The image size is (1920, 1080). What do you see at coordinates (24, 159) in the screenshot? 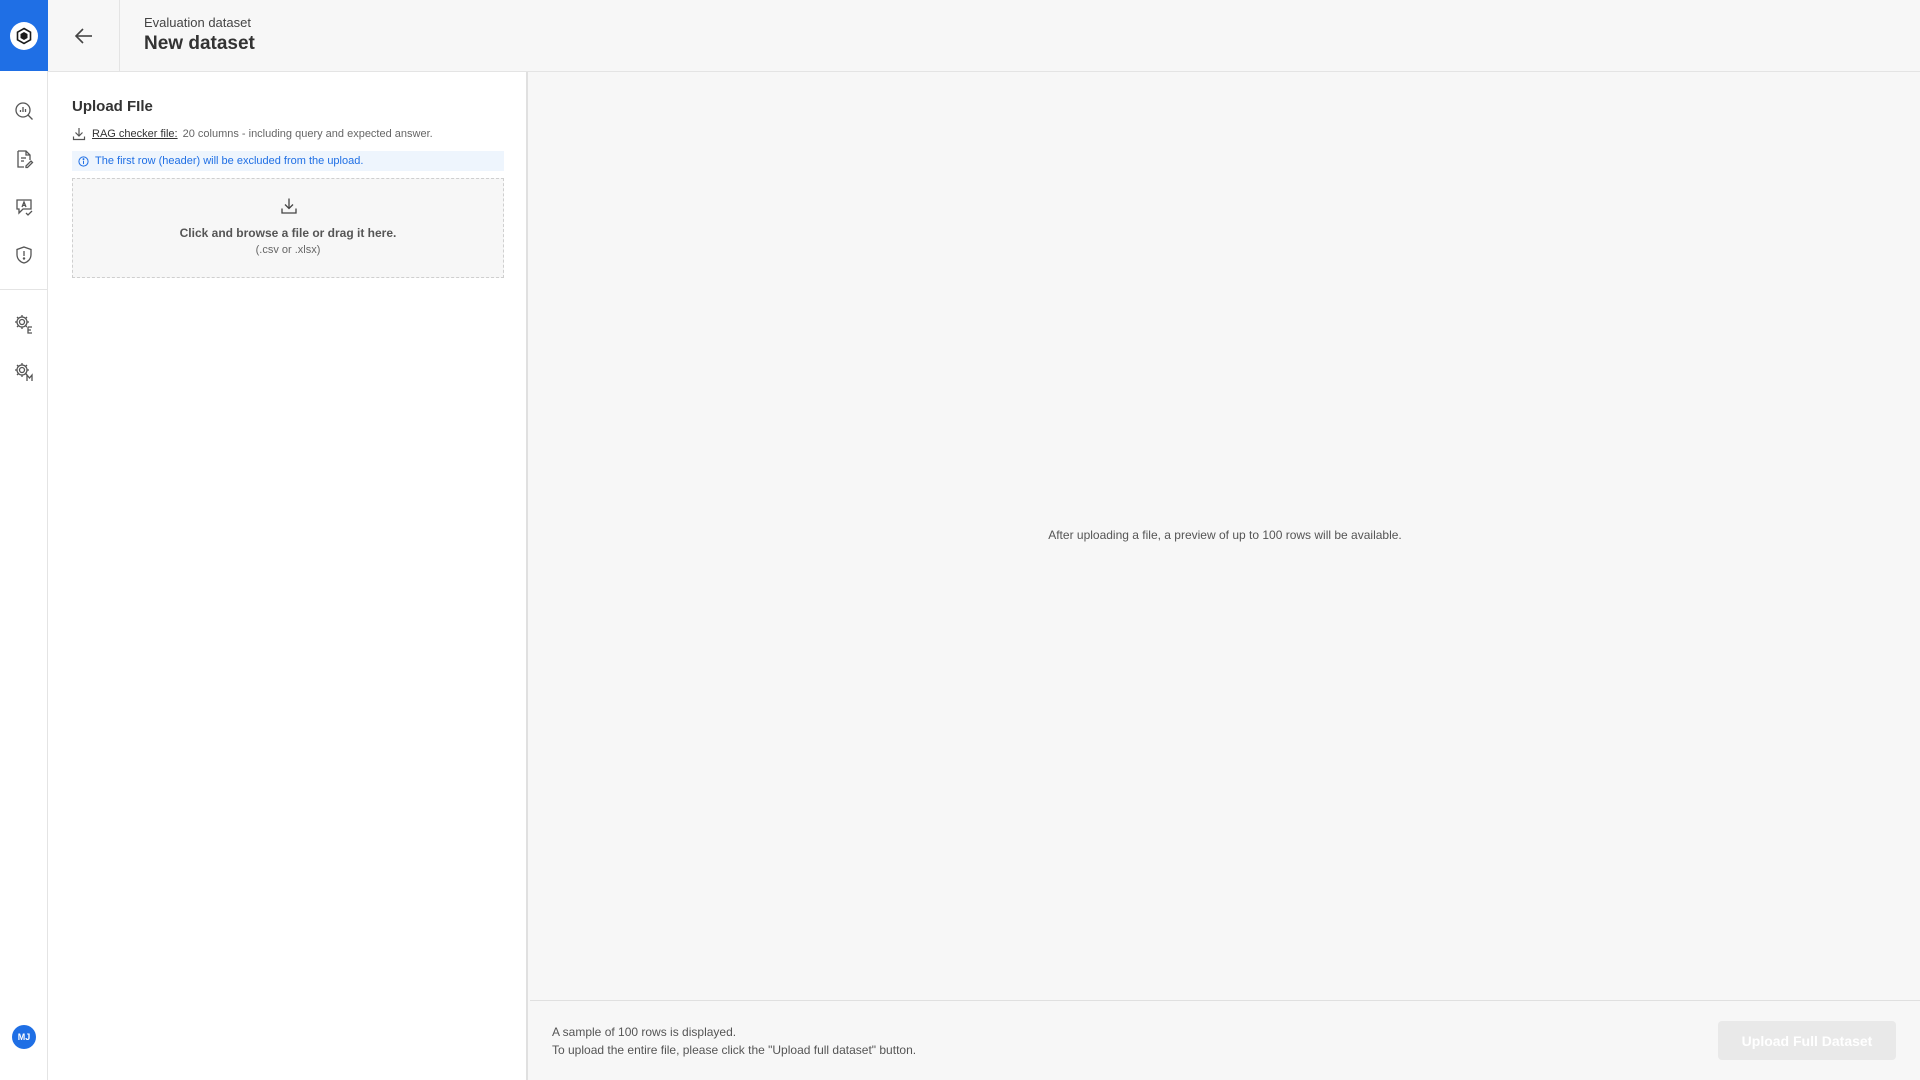
I see `document-edit-icon` at bounding box center [24, 159].